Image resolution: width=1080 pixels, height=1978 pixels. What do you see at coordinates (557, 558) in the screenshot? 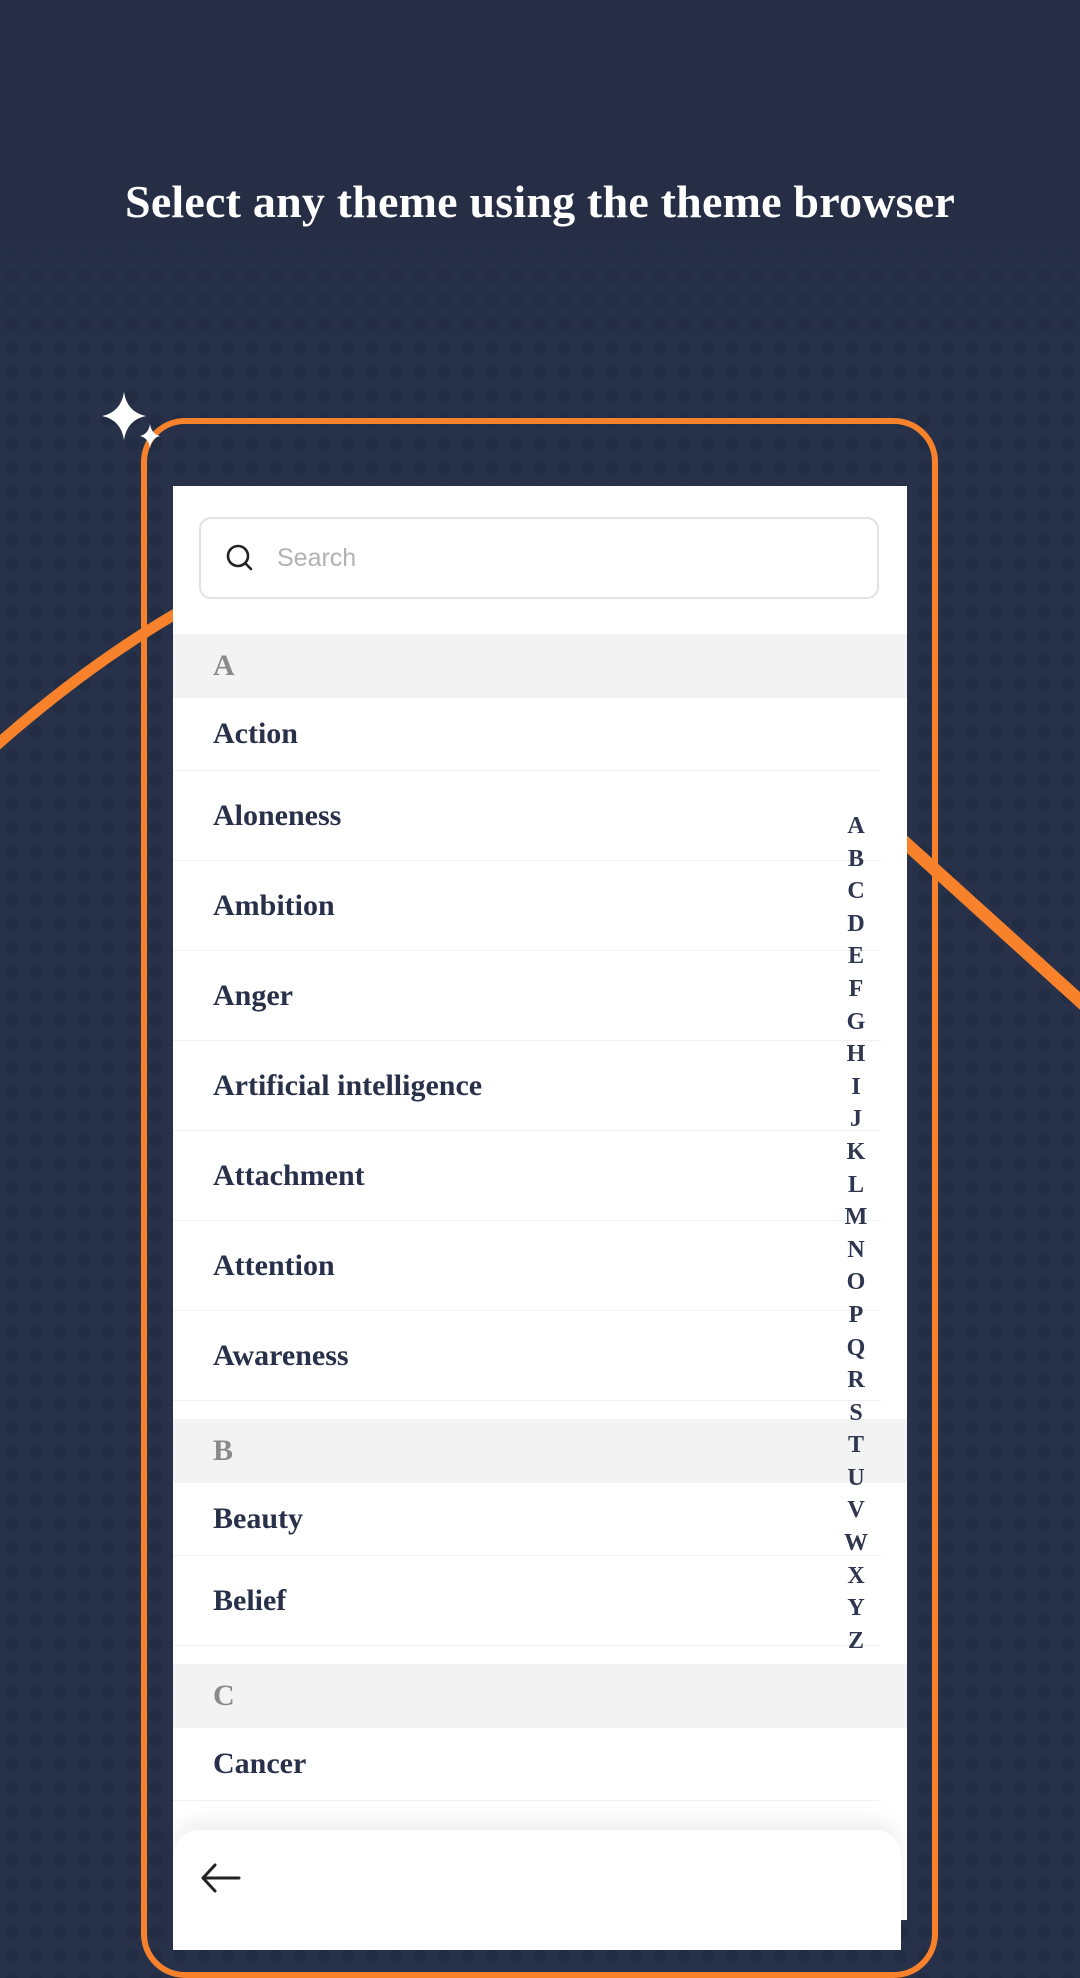
I see `search-input` at bounding box center [557, 558].